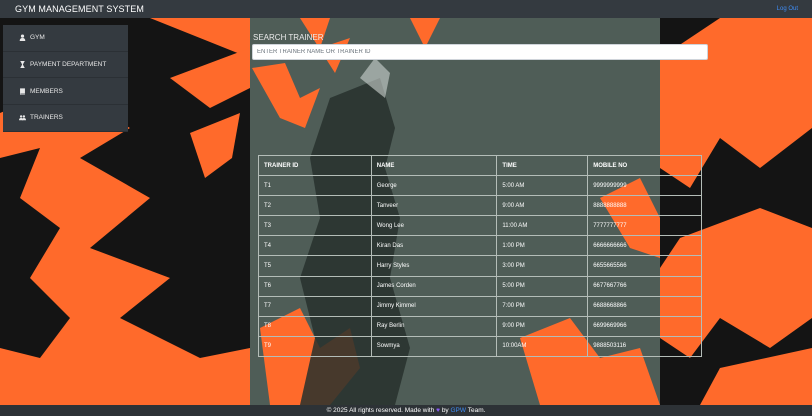  Describe the element at coordinates (22, 37) in the screenshot. I see `user-icon` at that location.